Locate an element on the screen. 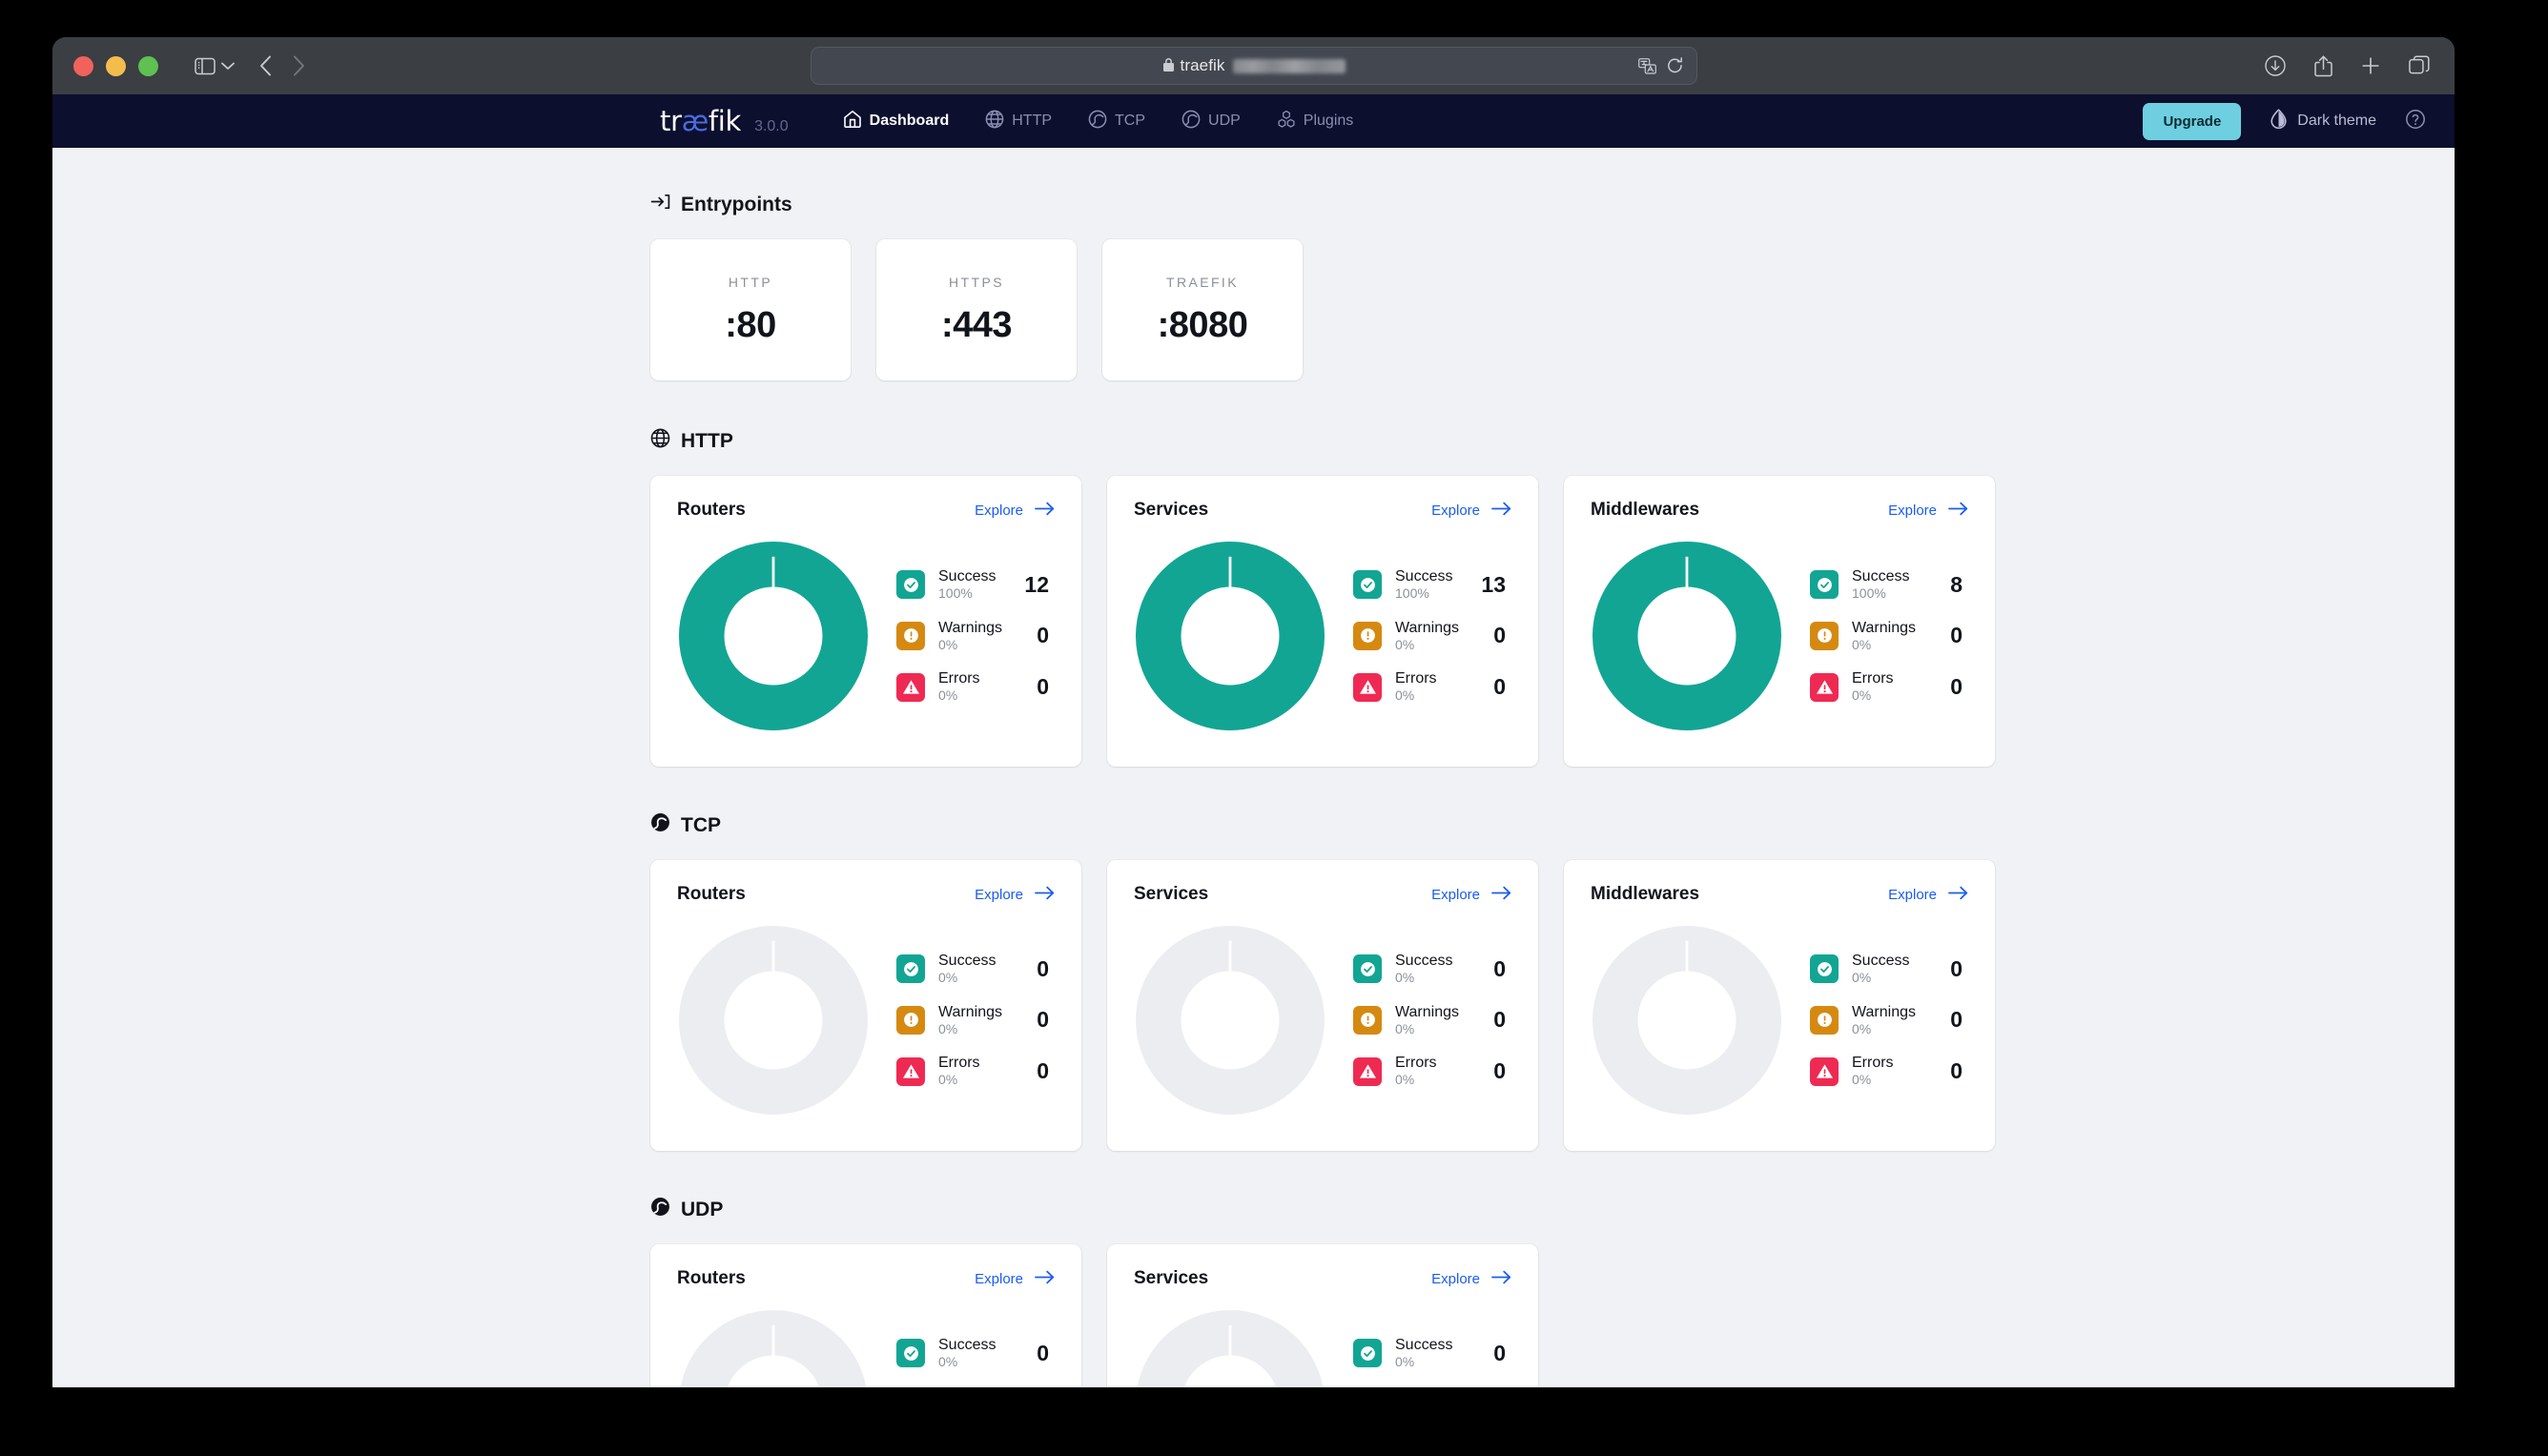 The image size is (2548, 1456). card-title: Middlewares is located at coordinates (1645, 510).